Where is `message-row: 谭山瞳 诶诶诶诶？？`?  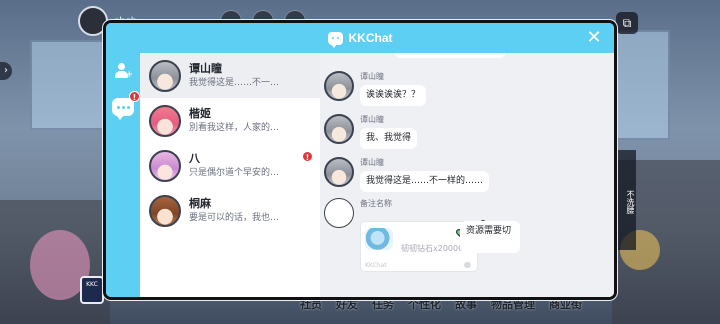 message-row: 谭山瞳 诶诶诶诶？？ is located at coordinates (375, 88).